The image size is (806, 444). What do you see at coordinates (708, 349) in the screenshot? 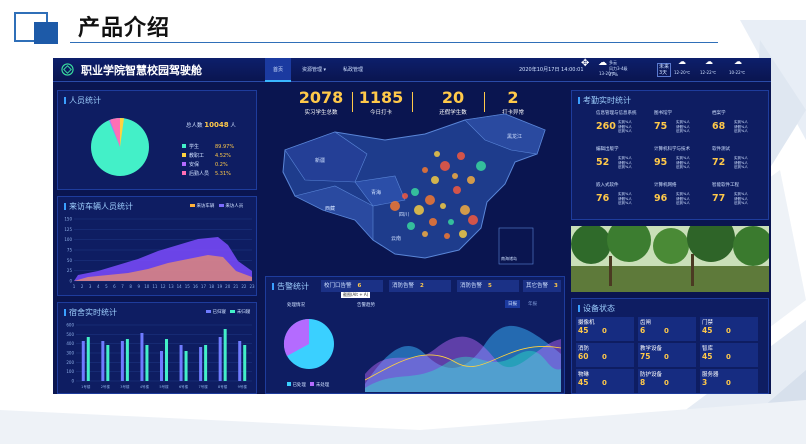
I see `device-label: 智库` at bounding box center [708, 349].